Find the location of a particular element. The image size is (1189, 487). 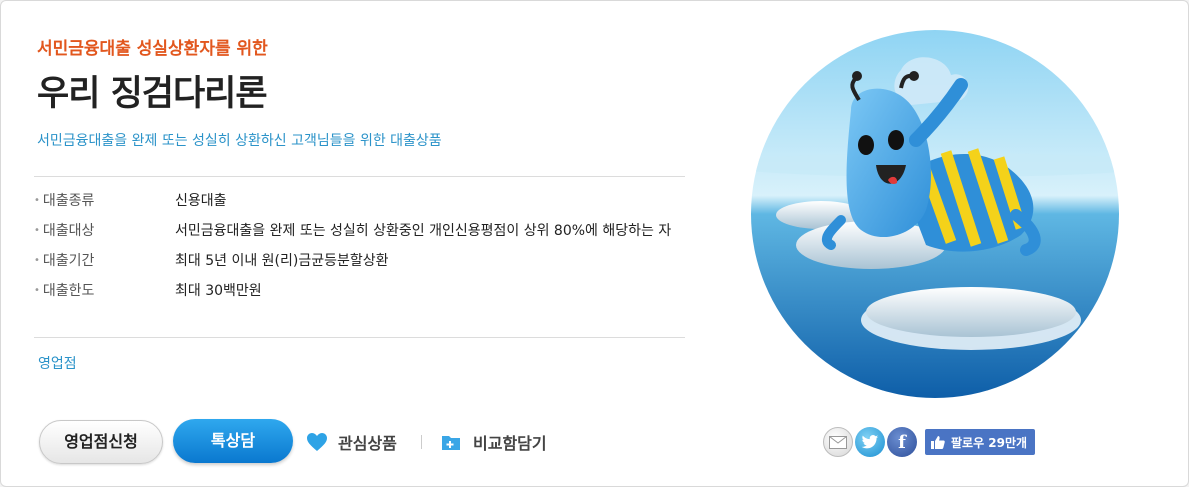

facebook-follow-button: 팔로우 29만개 is located at coordinates (980, 442).